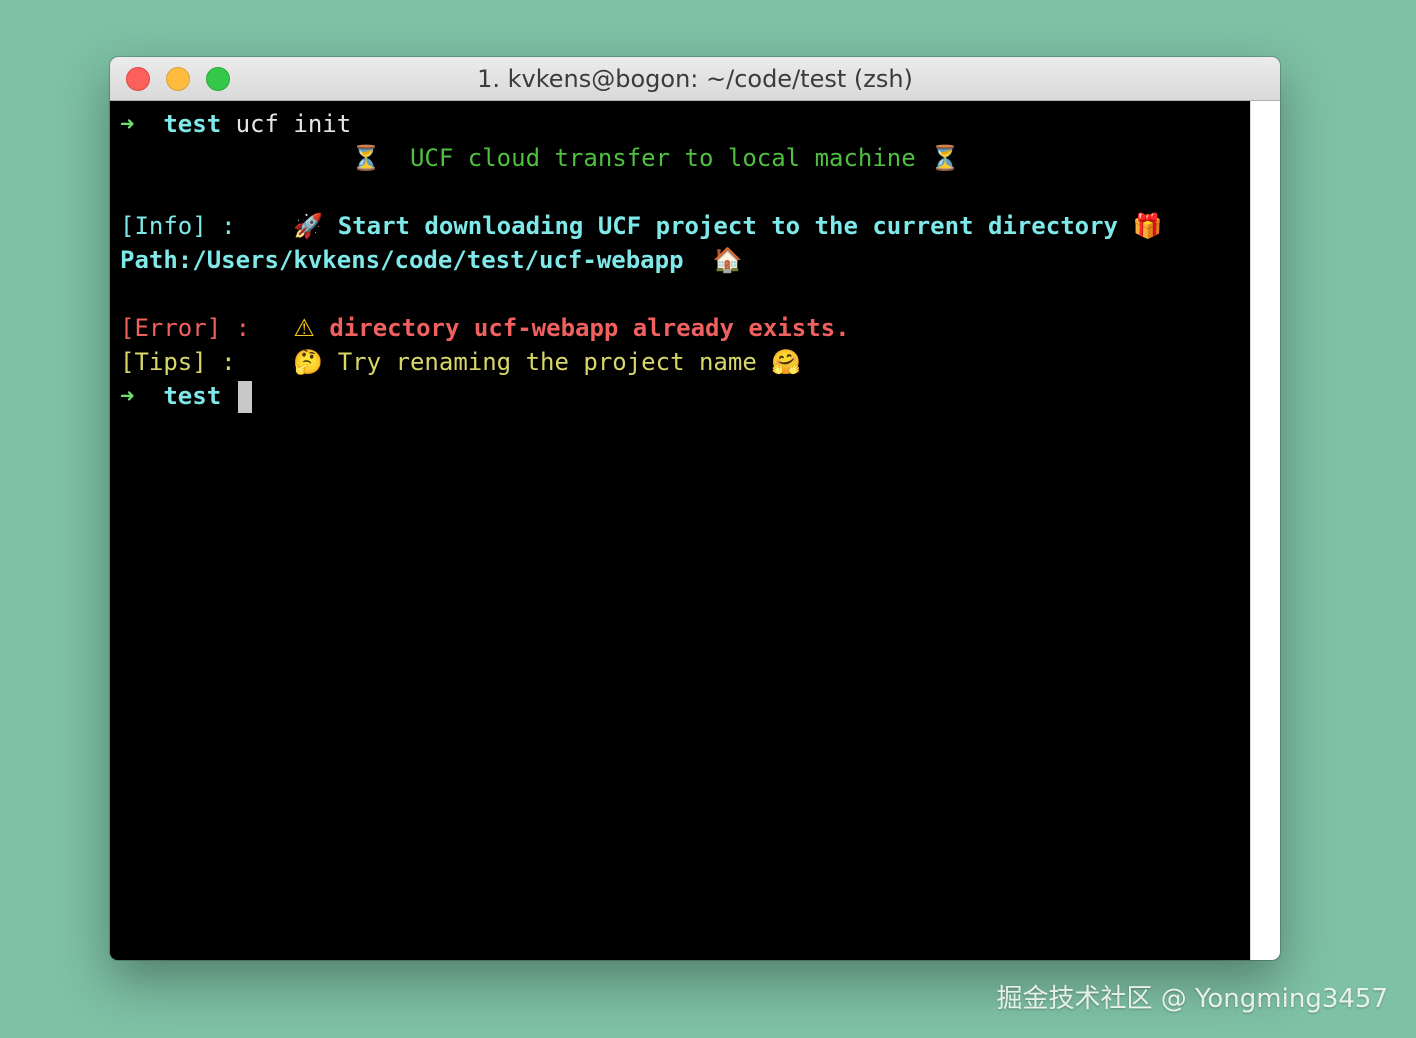  Describe the element at coordinates (293, 124) in the screenshot. I see `command-text: ucf init` at that location.